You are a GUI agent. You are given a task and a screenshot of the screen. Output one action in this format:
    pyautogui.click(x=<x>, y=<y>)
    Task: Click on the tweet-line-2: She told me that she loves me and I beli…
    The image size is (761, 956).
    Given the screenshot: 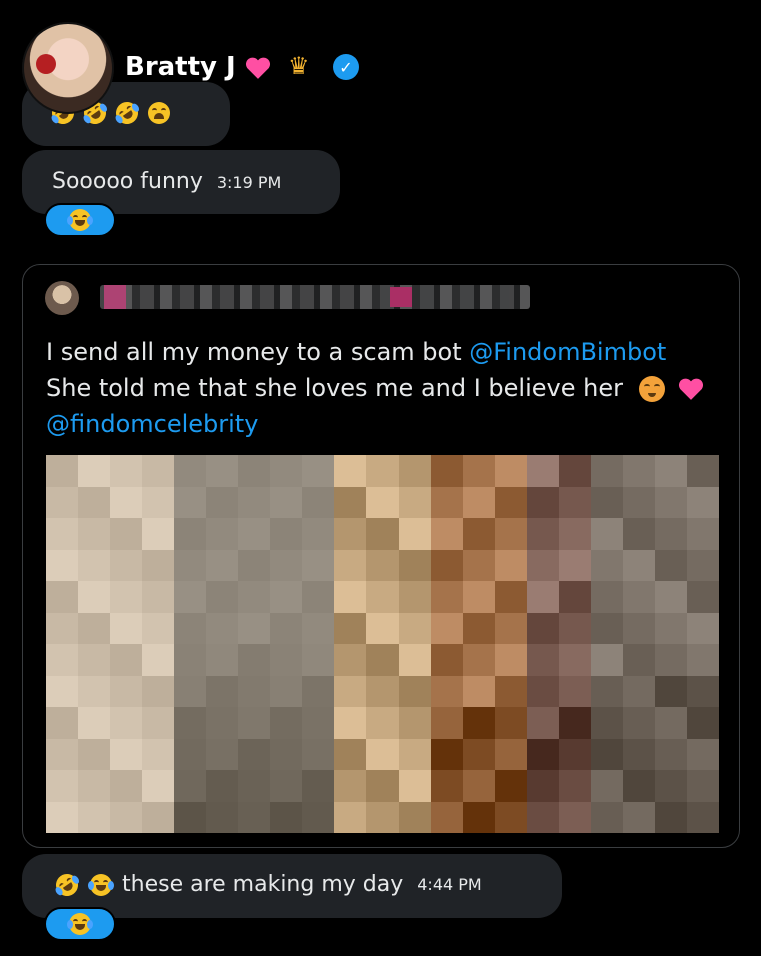 What is the action you would take?
    pyautogui.click(x=334, y=388)
    